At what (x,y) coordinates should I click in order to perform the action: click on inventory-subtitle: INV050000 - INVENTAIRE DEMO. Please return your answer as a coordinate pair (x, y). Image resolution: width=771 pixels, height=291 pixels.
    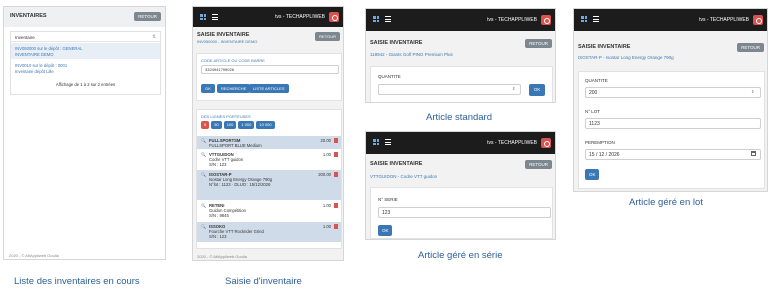
    Looking at the image, I should click on (227, 41).